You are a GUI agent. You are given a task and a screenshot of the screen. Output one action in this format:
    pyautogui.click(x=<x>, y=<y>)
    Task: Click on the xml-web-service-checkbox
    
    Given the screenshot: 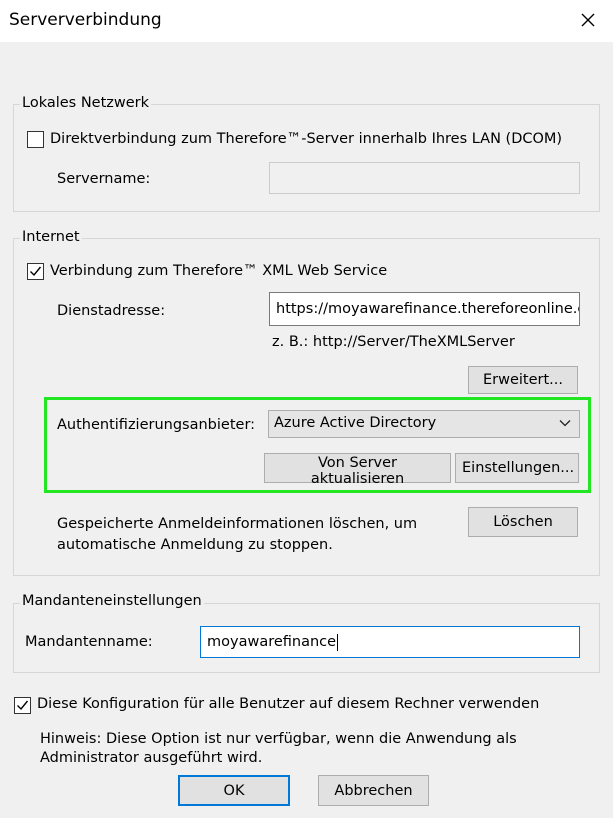 What is the action you would take?
    pyautogui.click(x=35, y=271)
    